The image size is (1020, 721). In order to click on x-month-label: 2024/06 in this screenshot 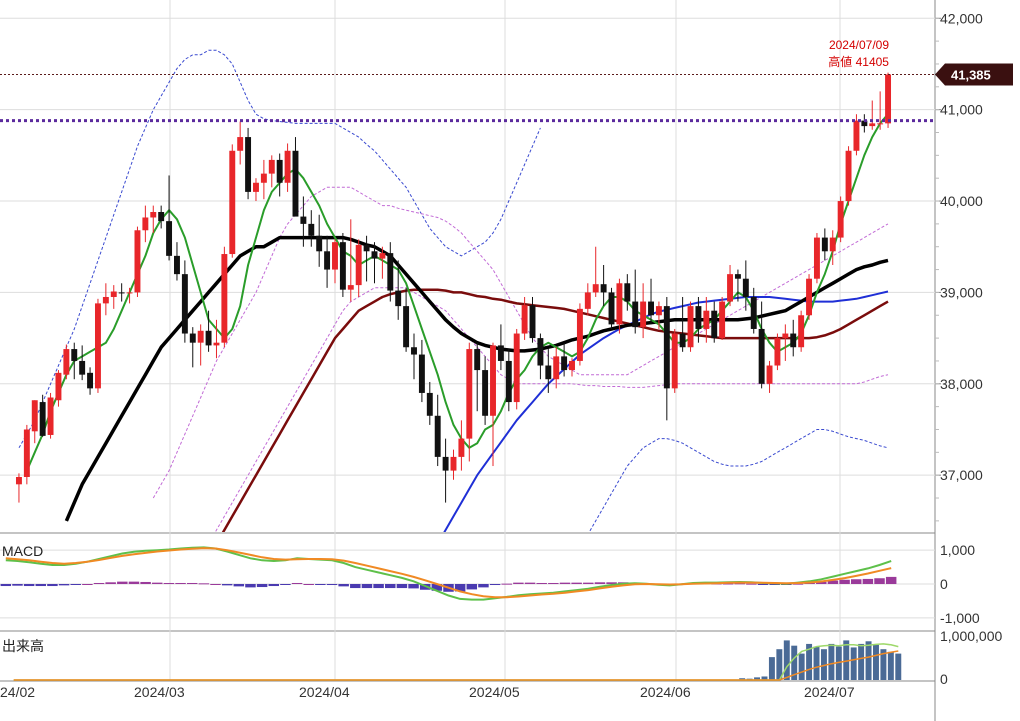, I will do `click(665, 692)`.